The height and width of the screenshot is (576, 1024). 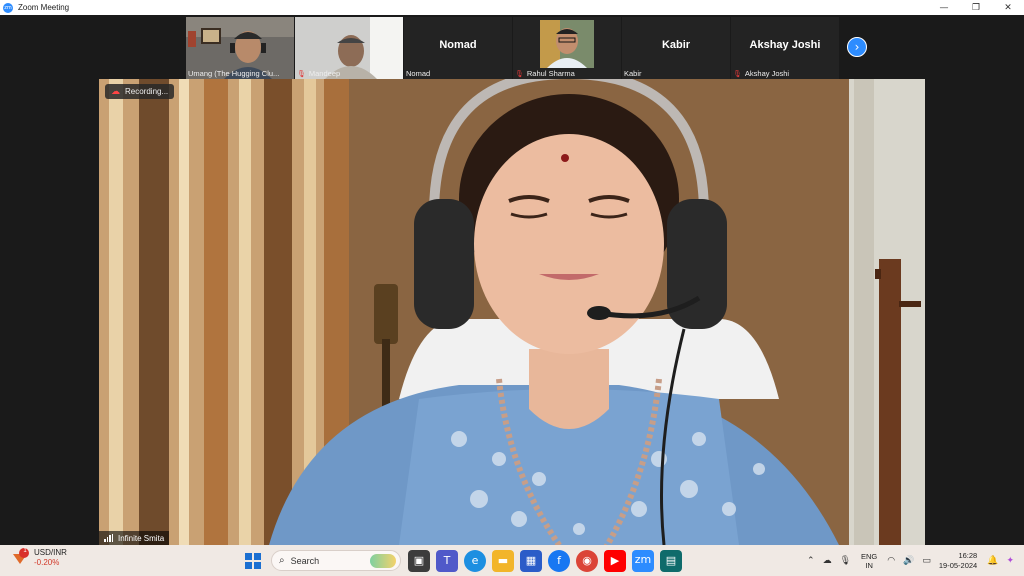 I want to click on title-bar: zm Zoom Meeting — ❐ ✕, so click(x=512, y=7).